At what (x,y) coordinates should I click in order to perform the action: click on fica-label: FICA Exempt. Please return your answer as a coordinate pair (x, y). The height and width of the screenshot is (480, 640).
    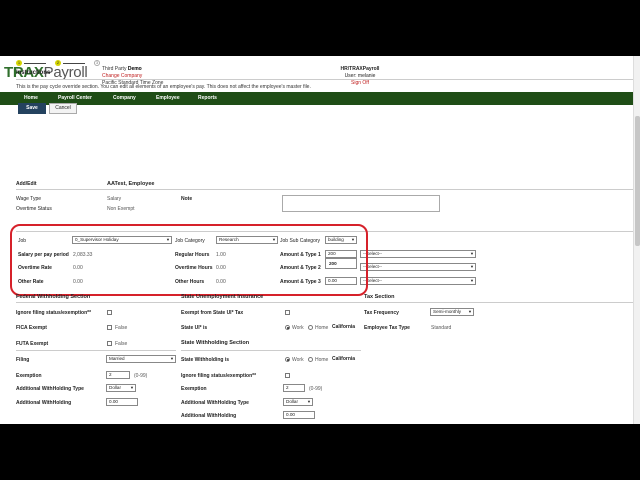
    Looking at the image, I should click on (31, 328).